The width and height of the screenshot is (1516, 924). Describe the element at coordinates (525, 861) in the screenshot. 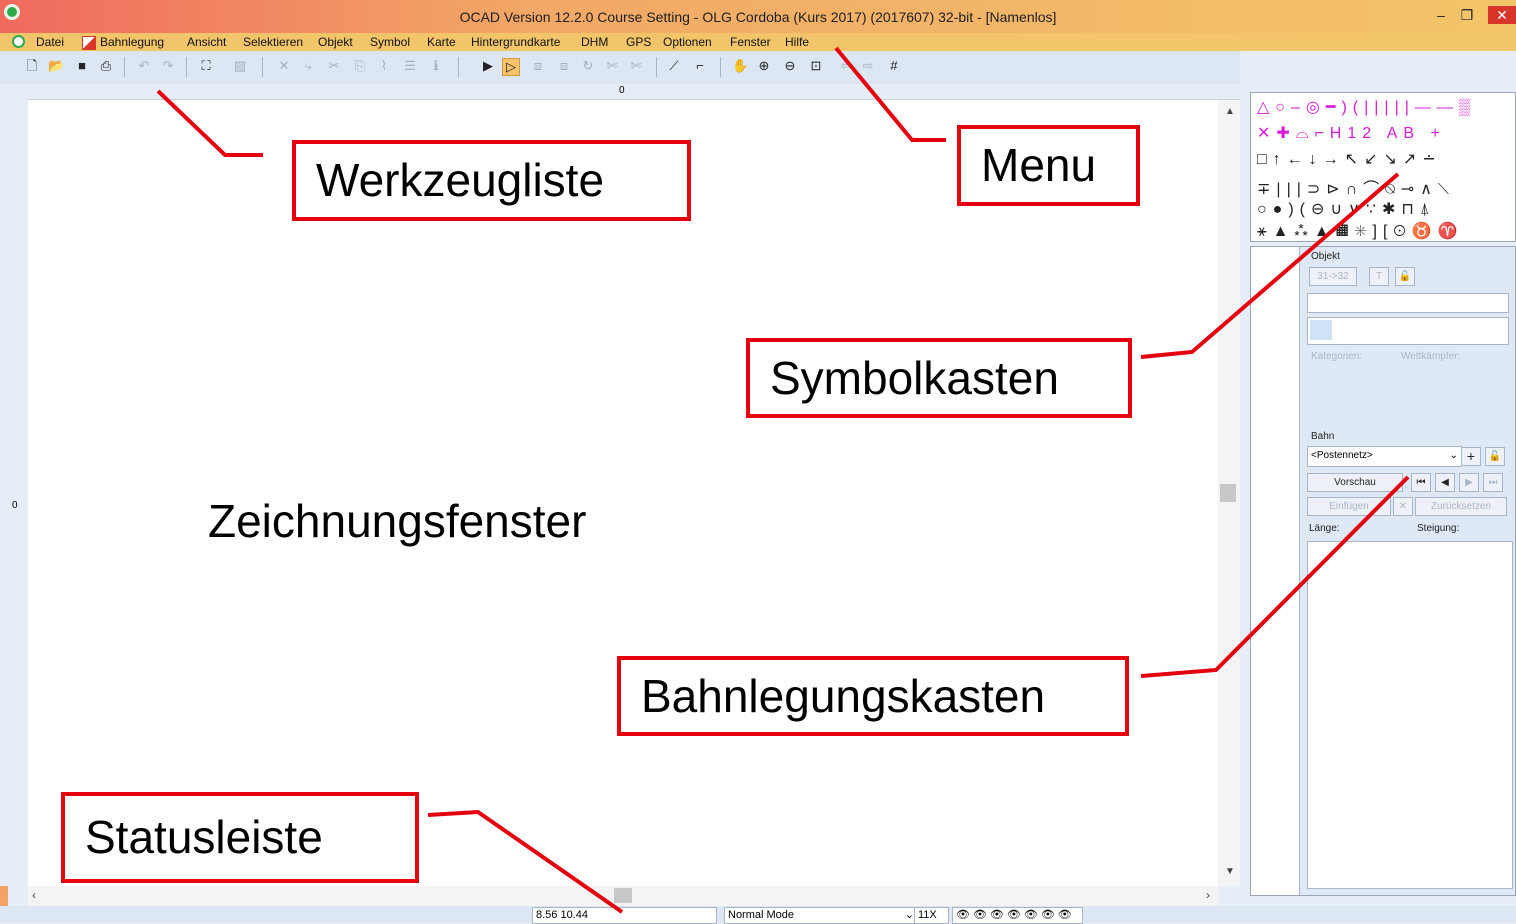

I see `leader-line-statusleiste` at that location.